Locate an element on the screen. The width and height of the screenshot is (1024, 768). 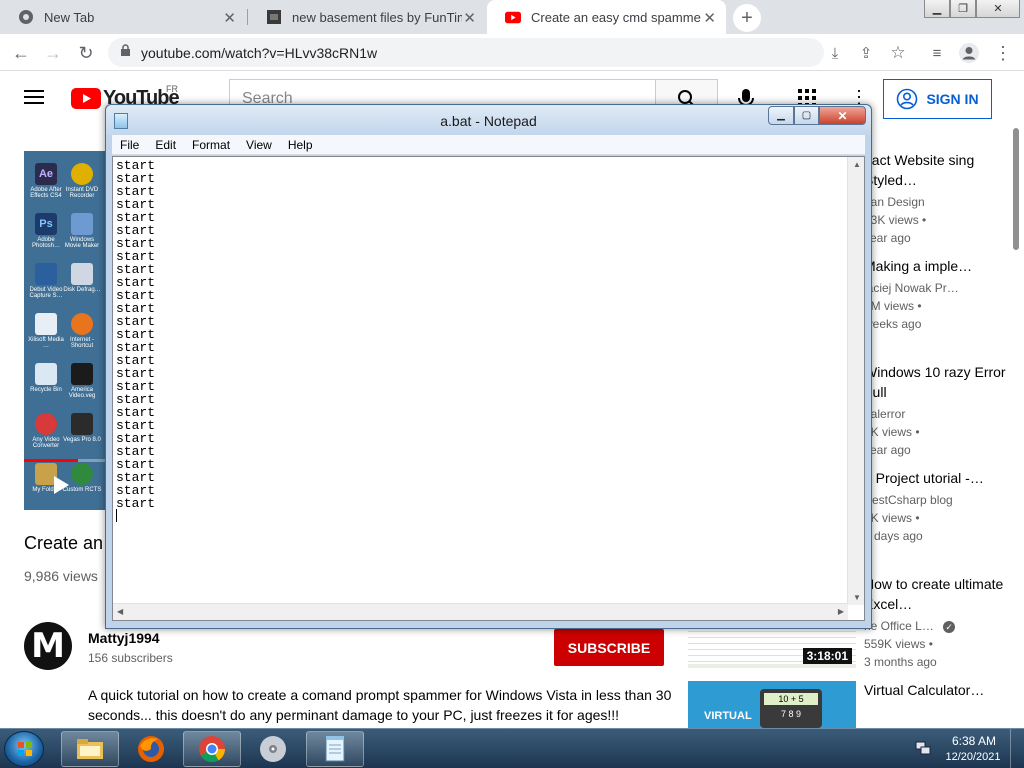
menu-format: Format is located at coordinates (211, 145).